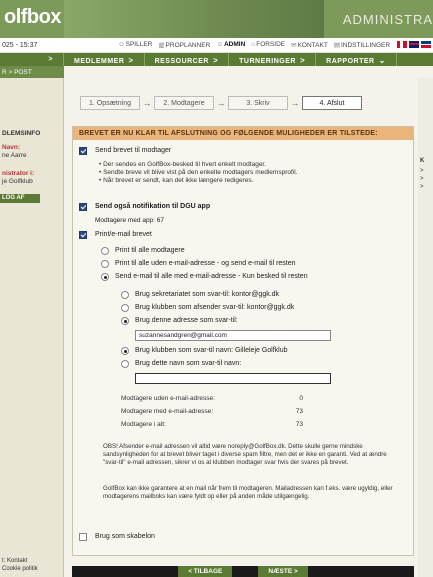 This screenshot has height=577, width=433. What do you see at coordinates (233, 378) in the screenshot?
I see `reply-name-input` at bounding box center [233, 378].